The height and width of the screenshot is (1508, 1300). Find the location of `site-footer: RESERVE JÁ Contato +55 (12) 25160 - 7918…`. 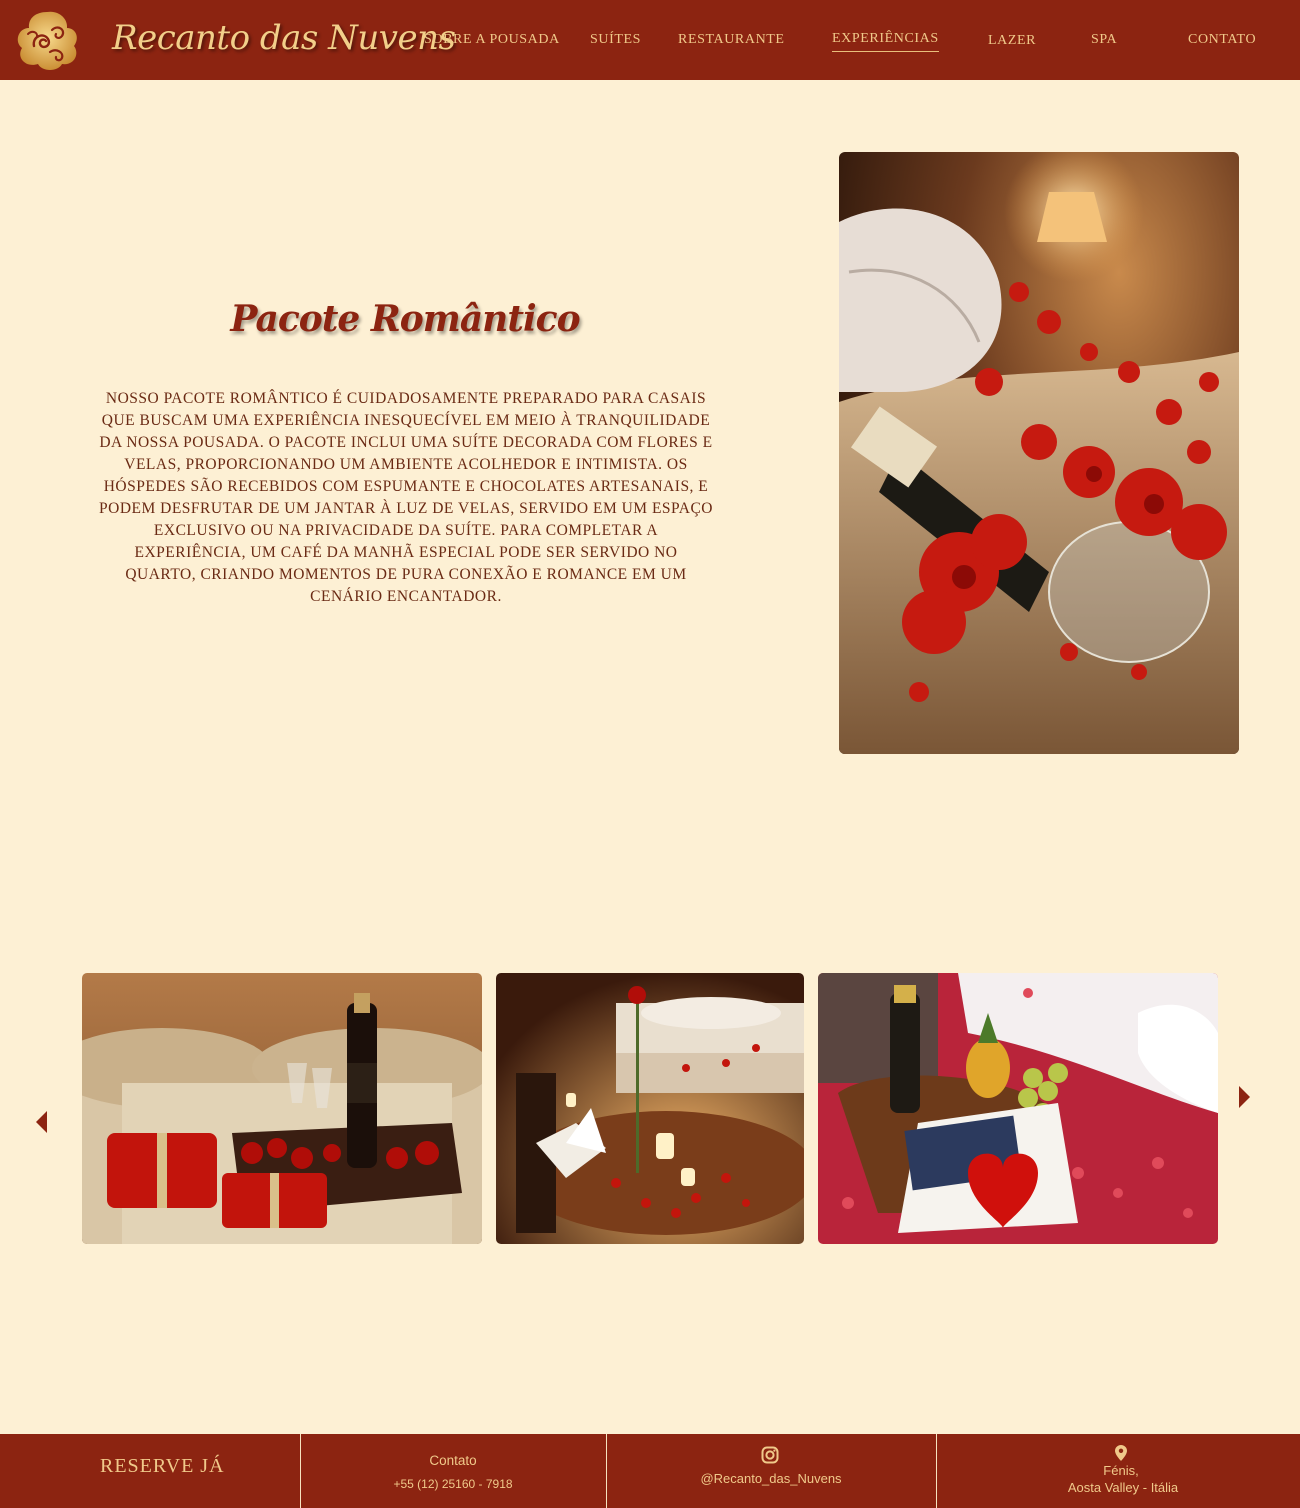

site-footer: RESERVE JÁ Contato +55 (12) 25160 - 7918… is located at coordinates (650, 1471).